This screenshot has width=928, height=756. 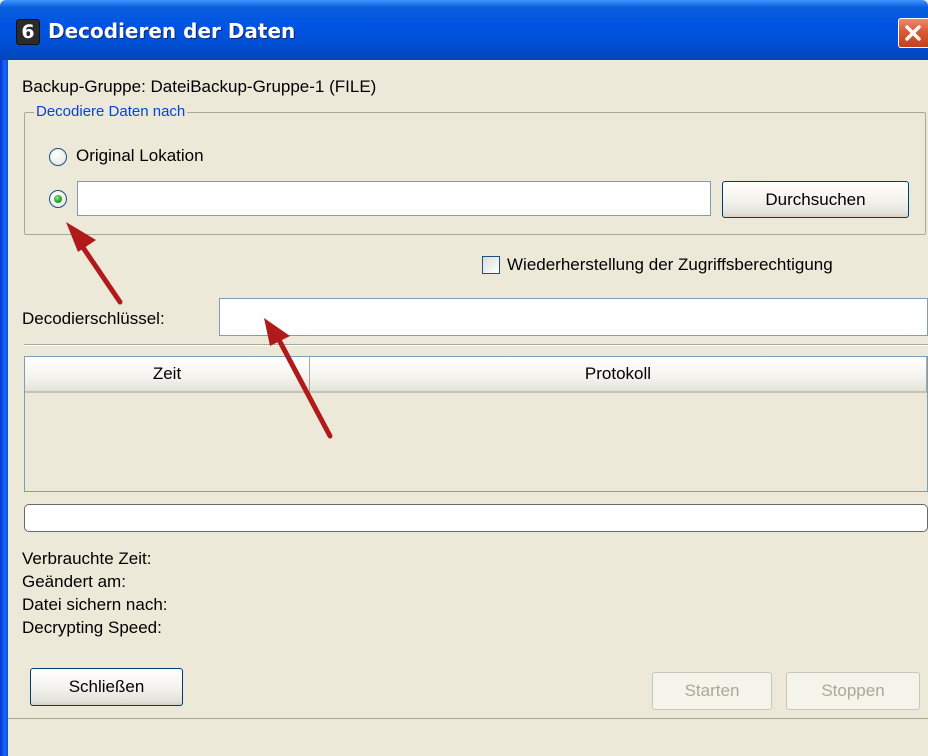 I want to click on decode-key-input, so click(x=573, y=317).